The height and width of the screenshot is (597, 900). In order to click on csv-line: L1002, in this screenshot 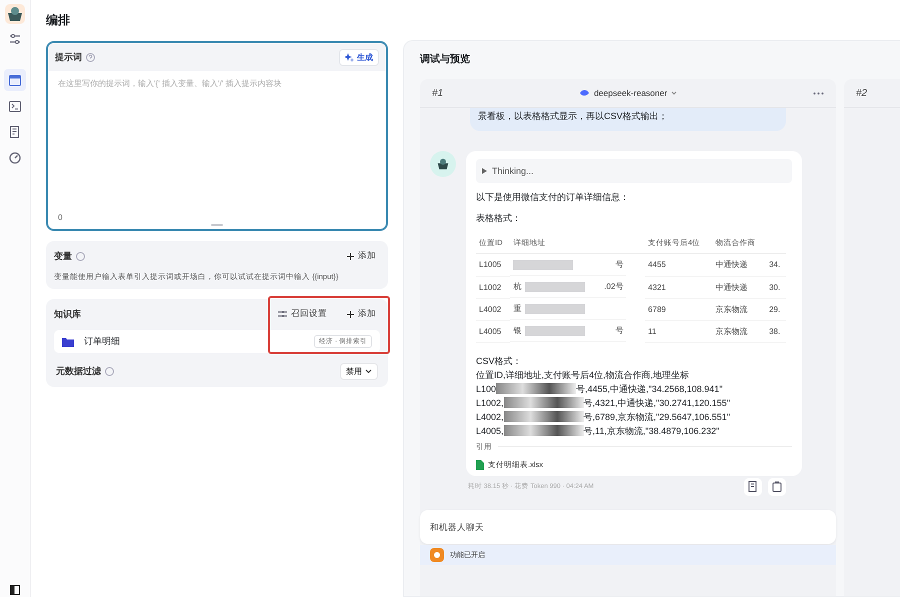, I will do `click(490, 403)`.